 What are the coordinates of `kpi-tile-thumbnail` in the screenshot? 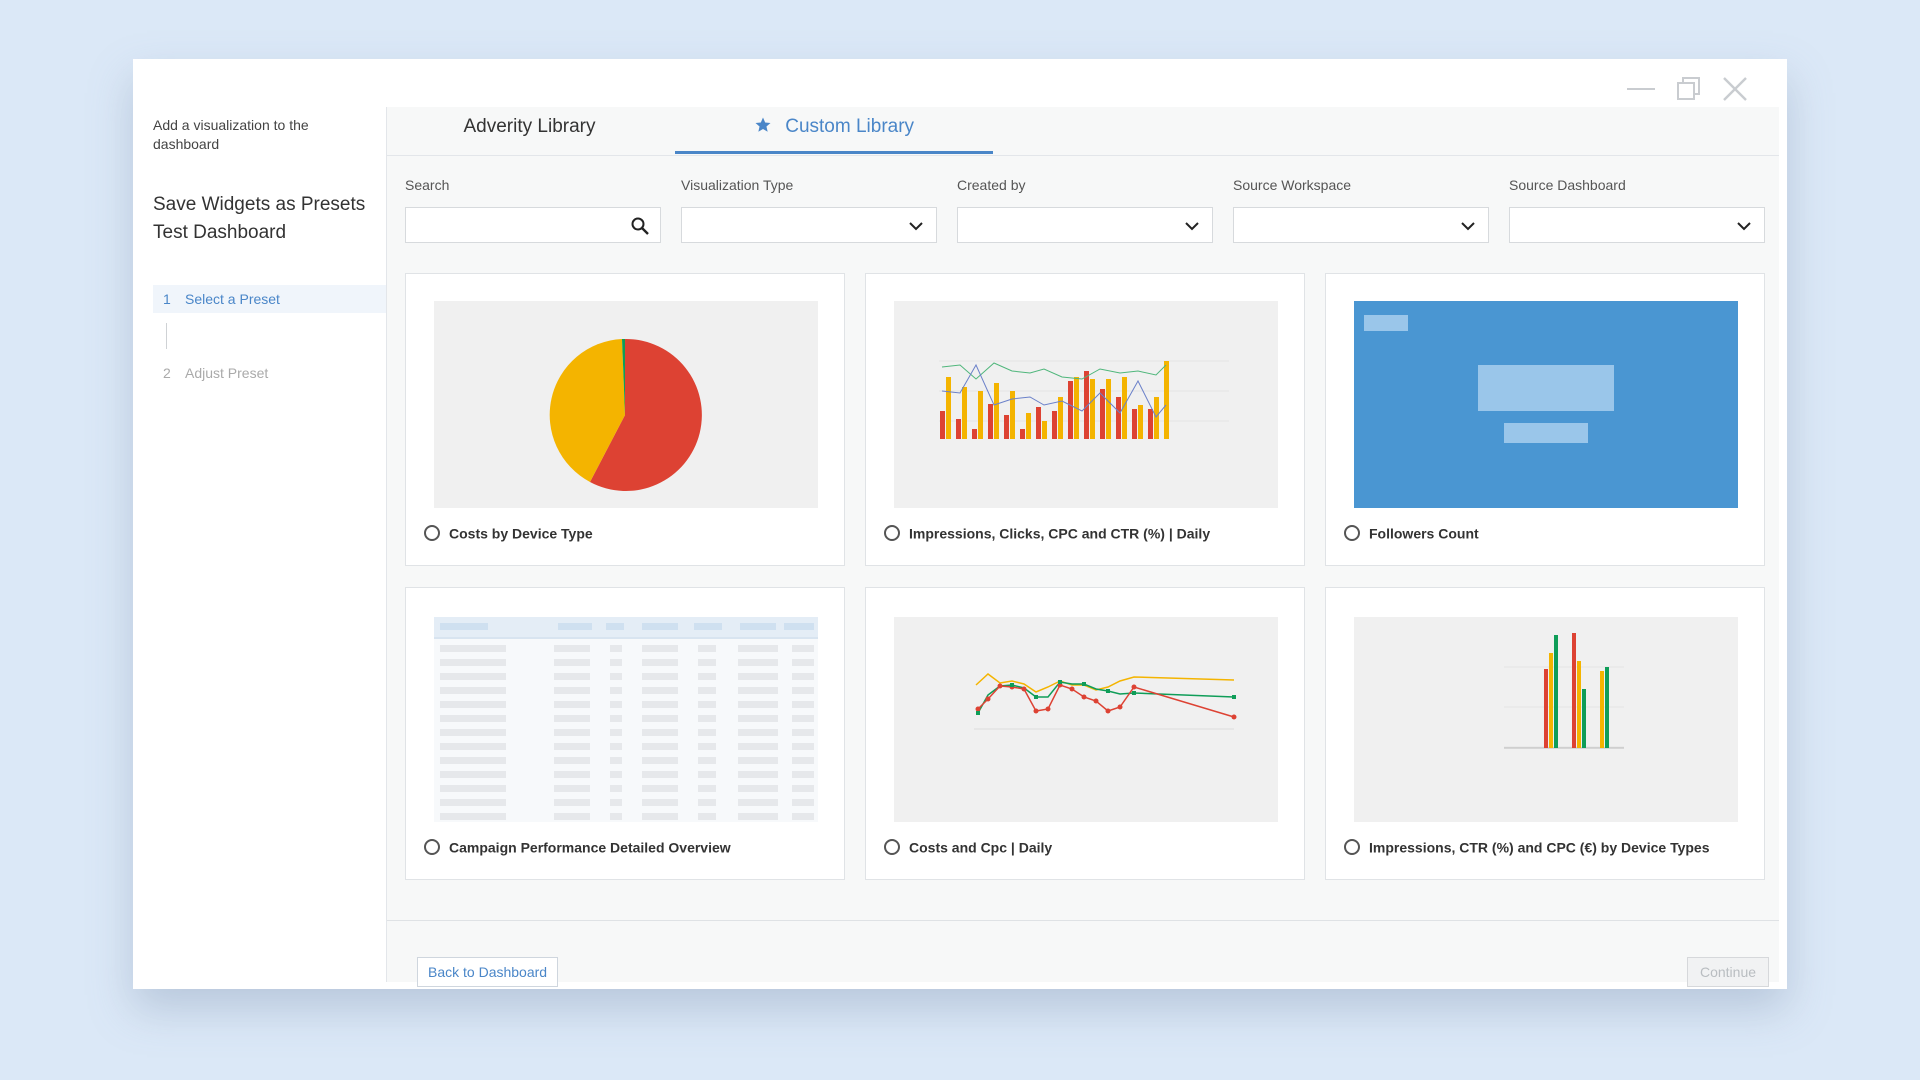 It's located at (1546, 404).